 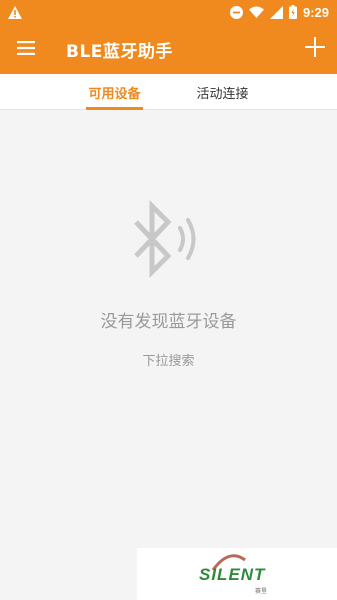 What do you see at coordinates (168, 12) in the screenshot?
I see `status-bar: 9:29` at bounding box center [168, 12].